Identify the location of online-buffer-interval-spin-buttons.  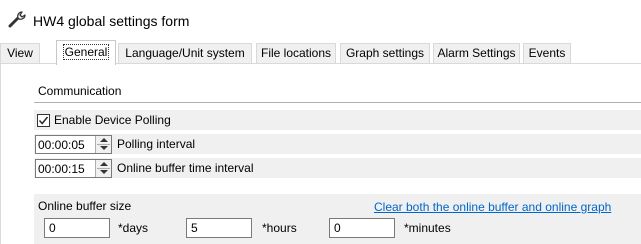
(103, 168).